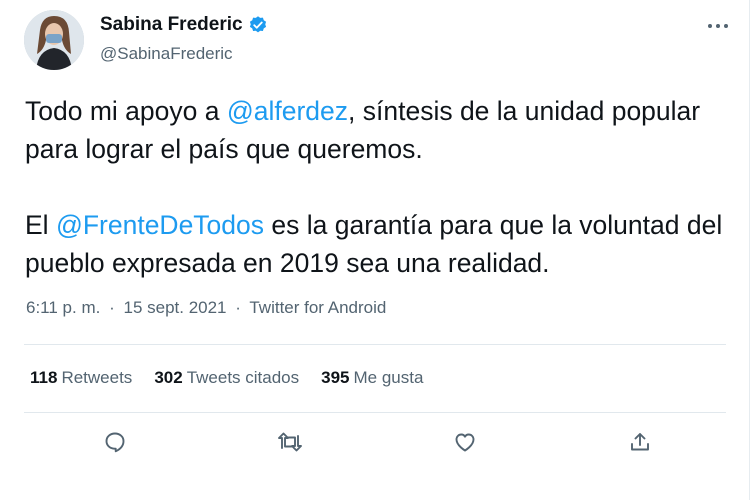 The height and width of the screenshot is (500, 750). I want to click on more-icon, so click(718, 26).